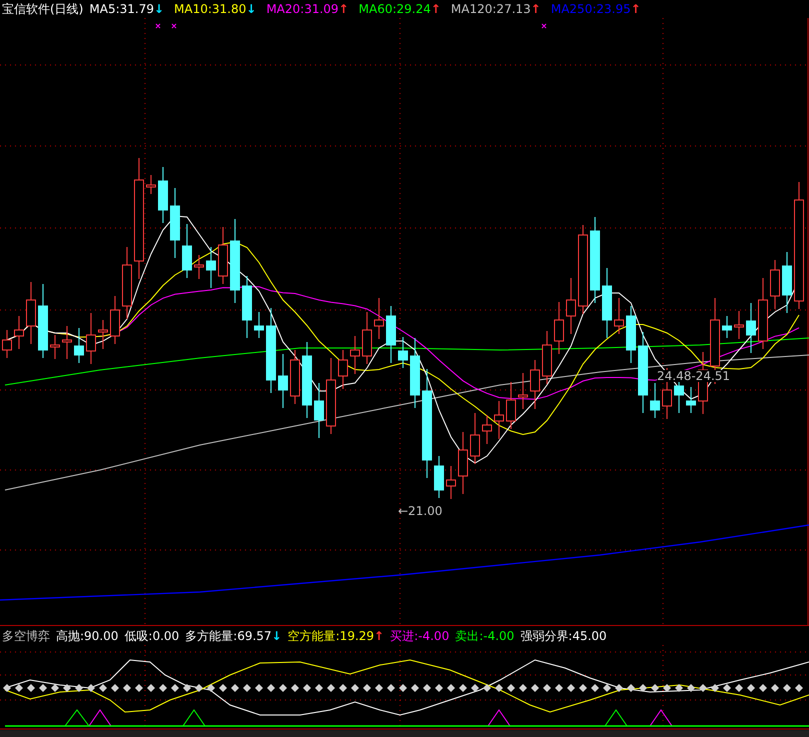  Describe the element at coordinates (210, 9) in the screenshot. I see `moving-average-label: MA10:31.80` at that location.